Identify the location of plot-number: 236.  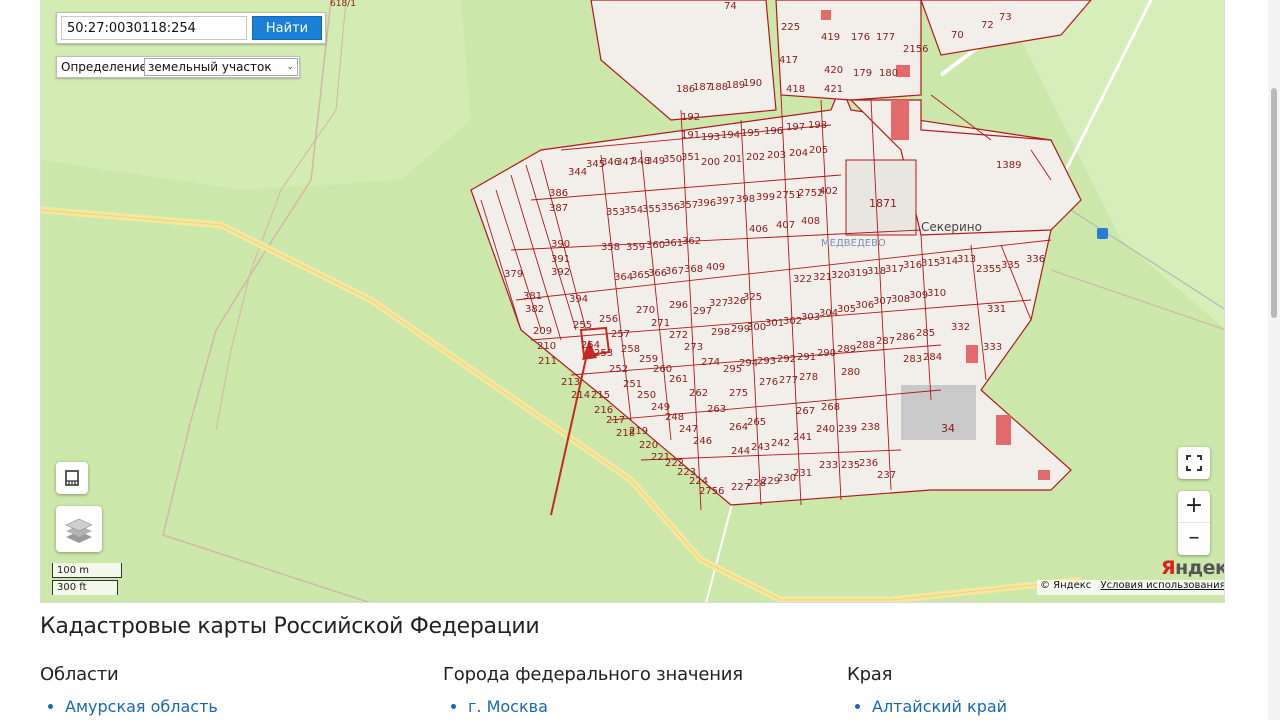
(868, 463).